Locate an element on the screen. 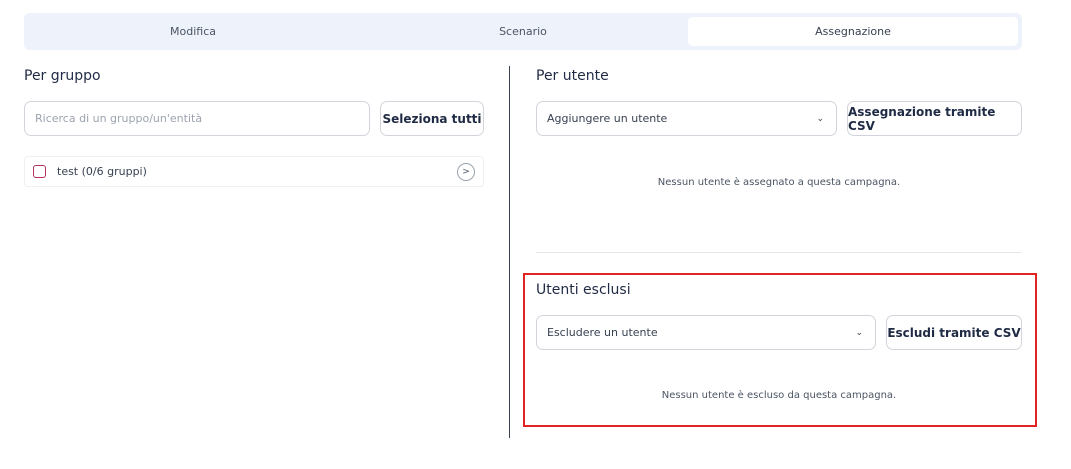 This screenshot has height=469, width=1071. list-item: test (0/6 gruppi) > is located at coordinates (254, 171).